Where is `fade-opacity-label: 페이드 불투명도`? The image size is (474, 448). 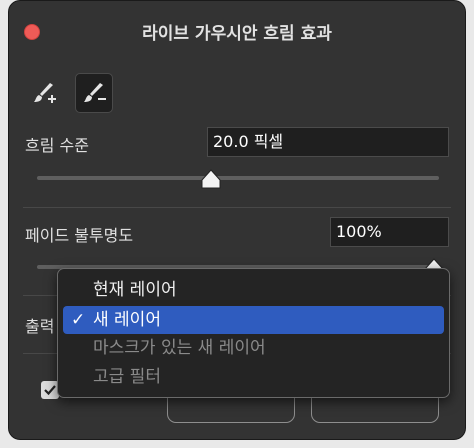
fade-opacity-label: 페이드 불투명도 is located at coordinates (79, 235).